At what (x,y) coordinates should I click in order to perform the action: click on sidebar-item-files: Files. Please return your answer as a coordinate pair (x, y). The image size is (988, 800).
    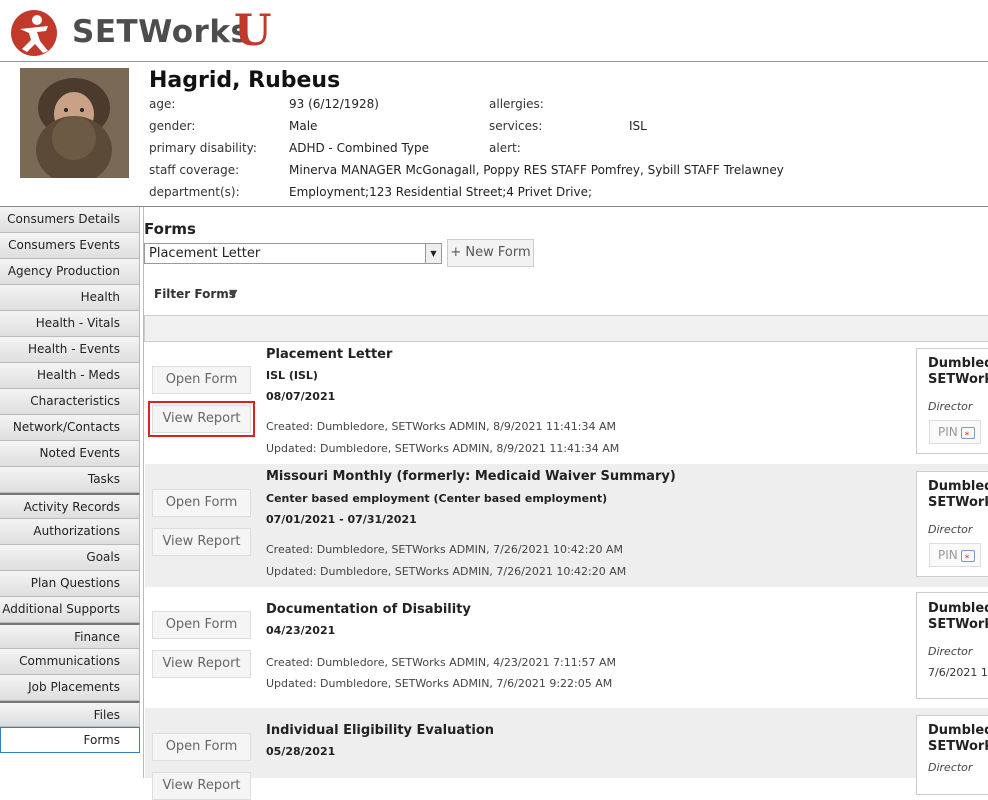
    Looking at the image, I should click on (70, 714).